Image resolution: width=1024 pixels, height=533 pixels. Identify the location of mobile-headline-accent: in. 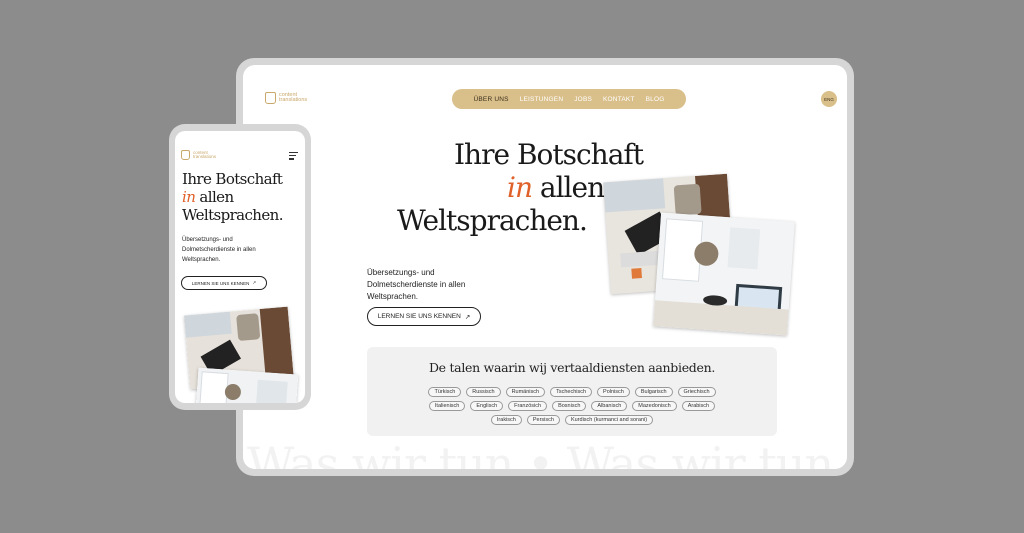
(189, 197).